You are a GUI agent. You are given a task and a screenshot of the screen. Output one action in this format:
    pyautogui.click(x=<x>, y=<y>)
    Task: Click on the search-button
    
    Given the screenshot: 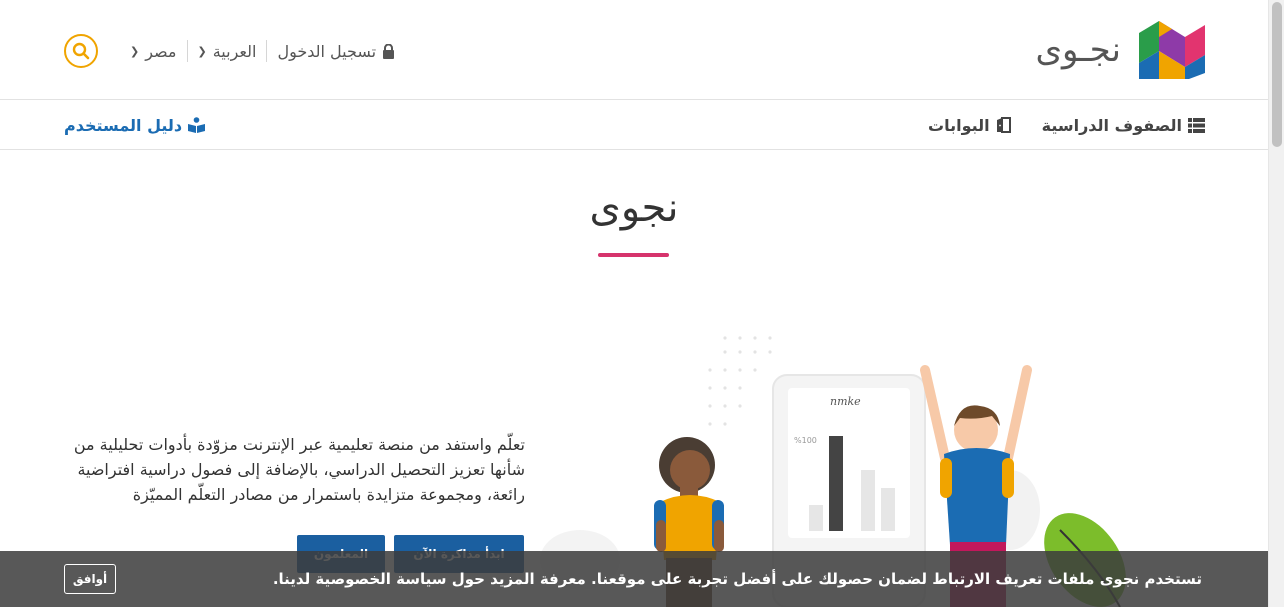 What is the action you would take?
    pyautogui.click(x=81, y=51)
    